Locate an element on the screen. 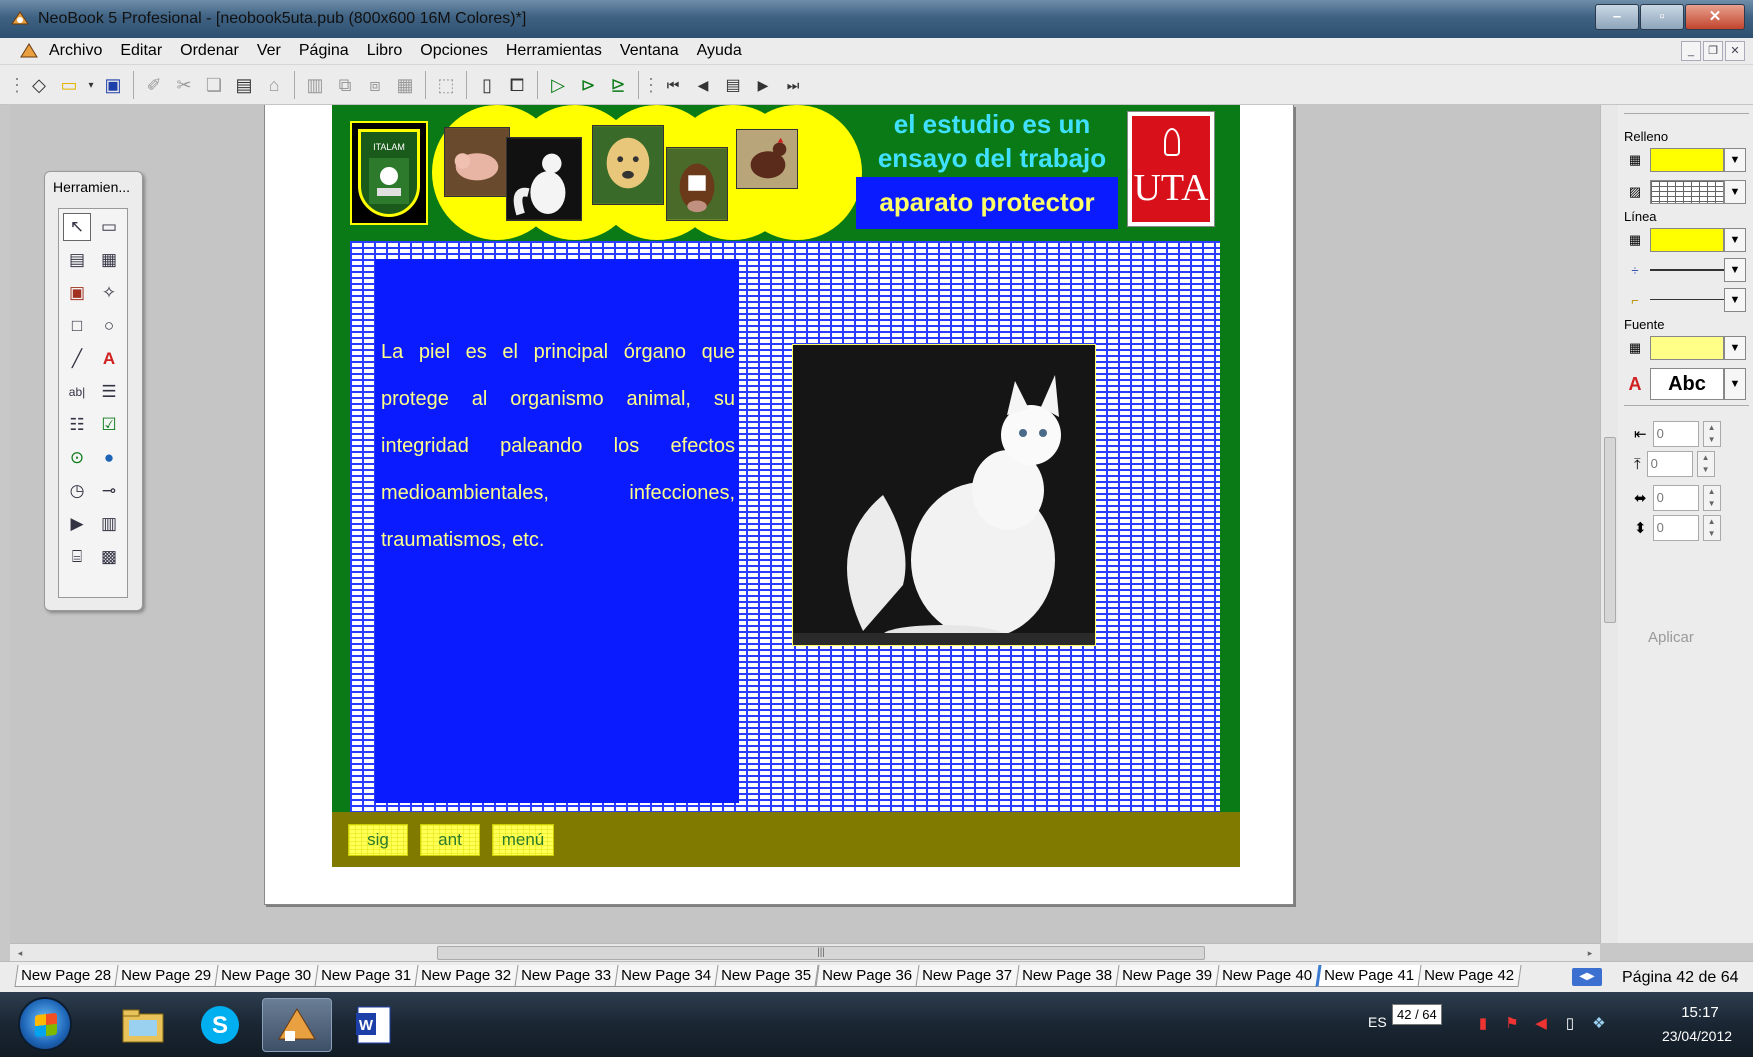 Image resolution: width=1753 pixels, height=1057 pixels. width-field: 0 is located at coordinates (1675, 498).